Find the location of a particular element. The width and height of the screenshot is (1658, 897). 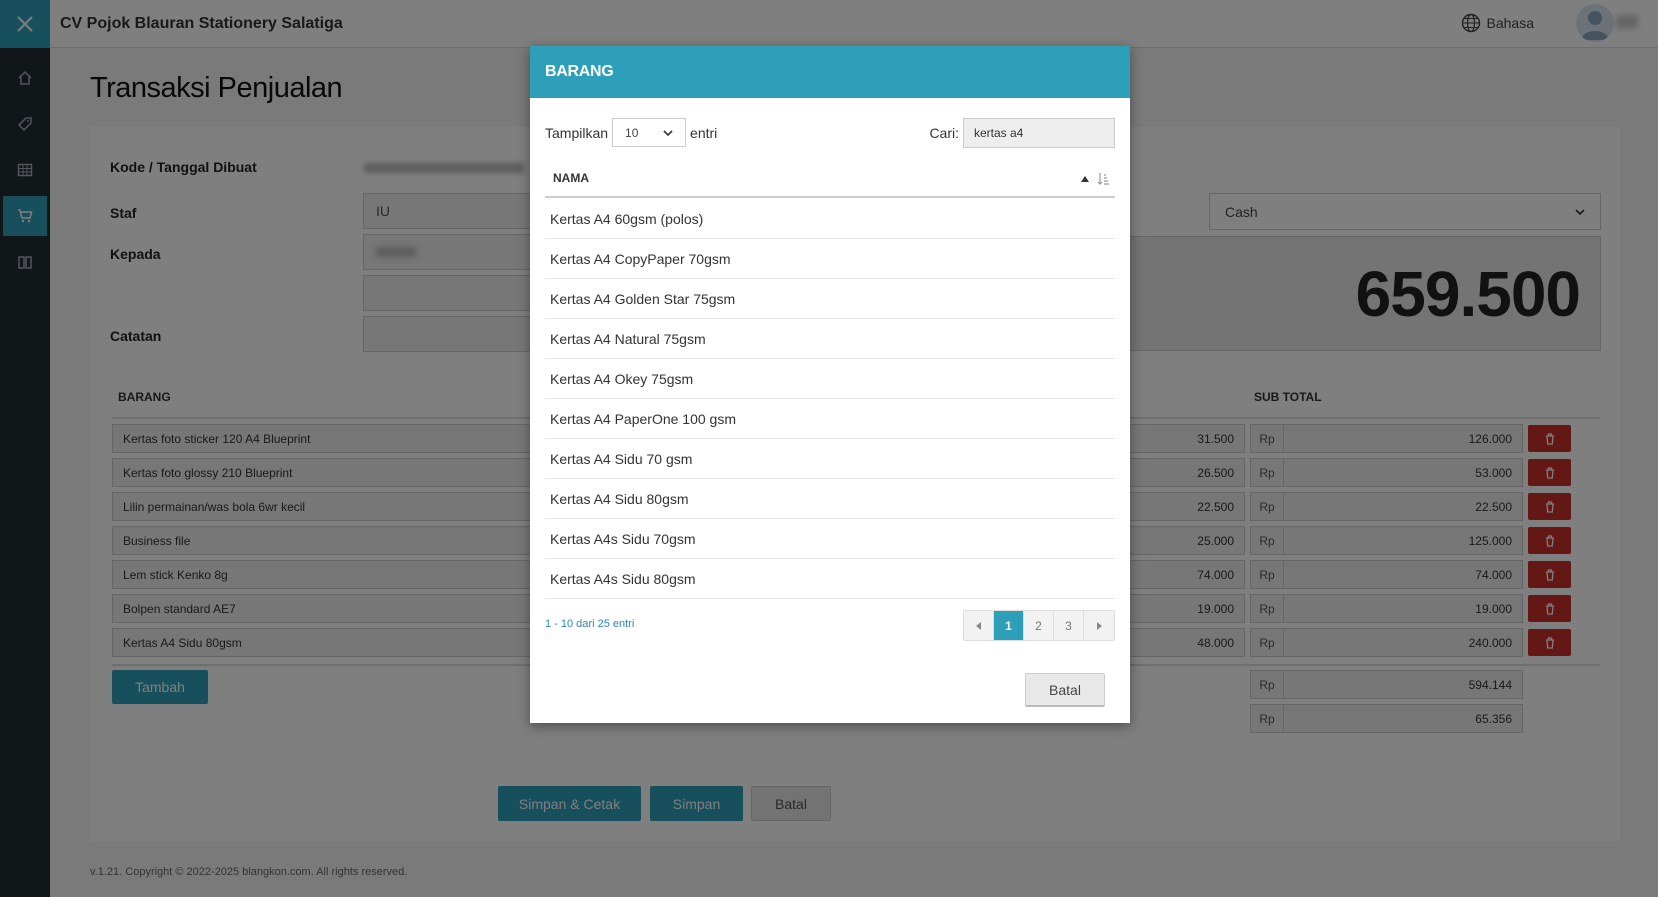

previous-page-button is located at coordinates (979, 625).